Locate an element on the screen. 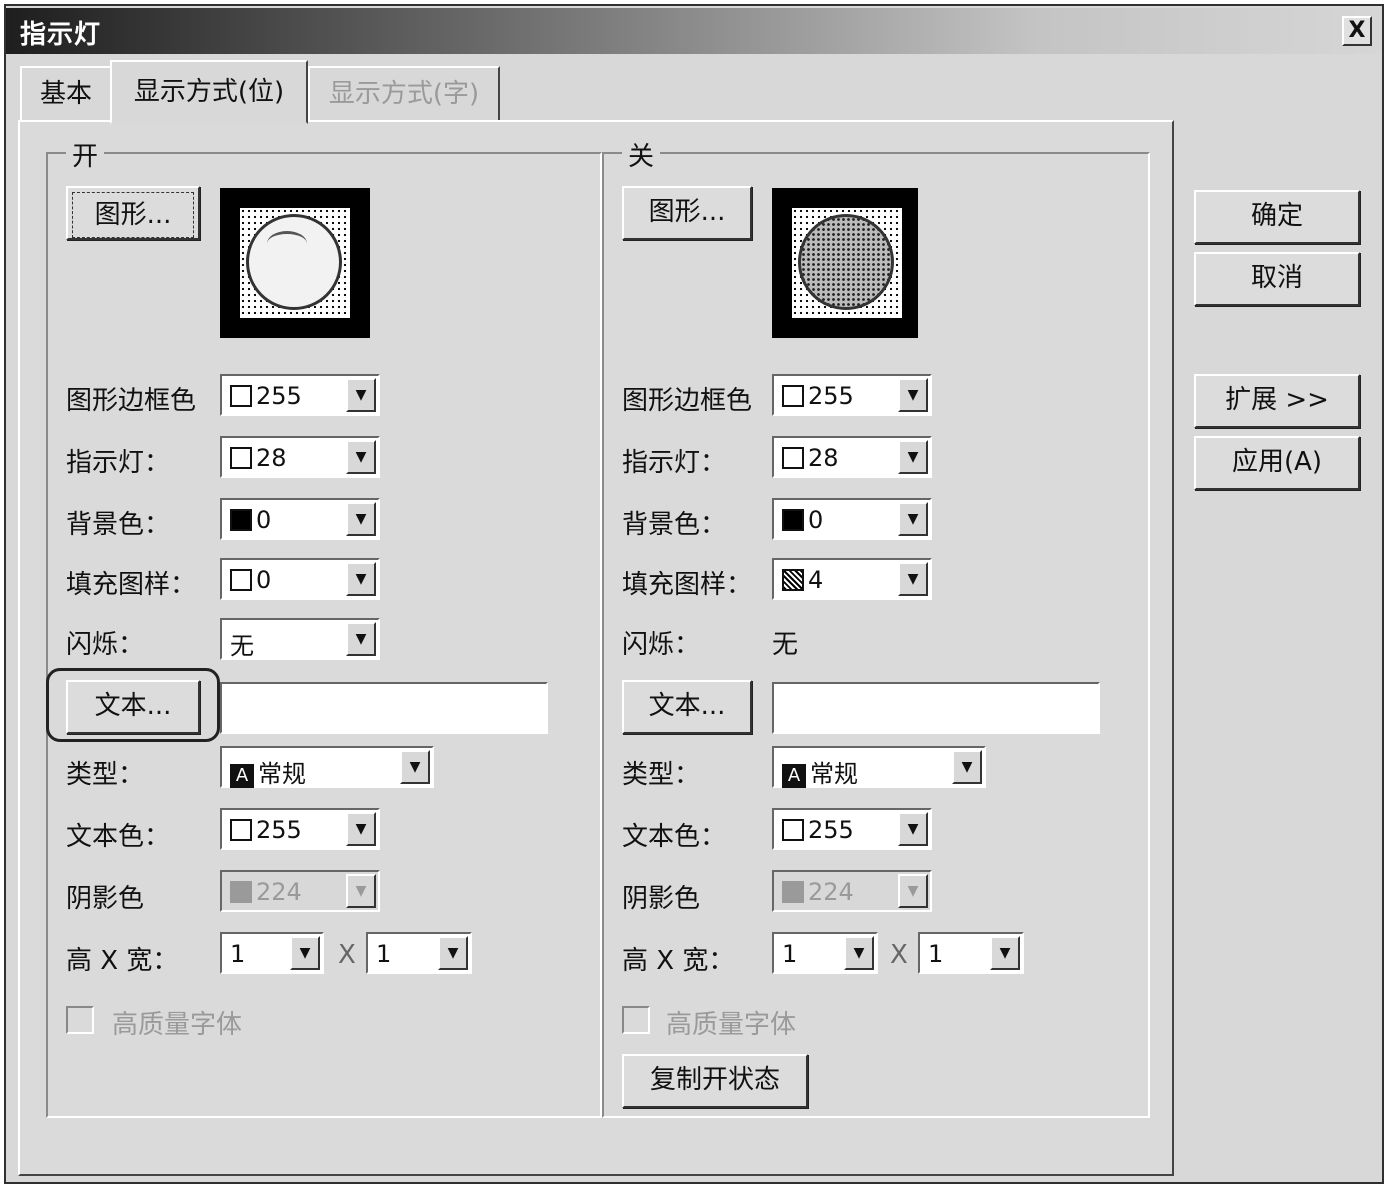 The width and height of the screenshot is (1390, 1189). on-indicator-color-select: 28 ▼ is located at coordinates (300, 457).